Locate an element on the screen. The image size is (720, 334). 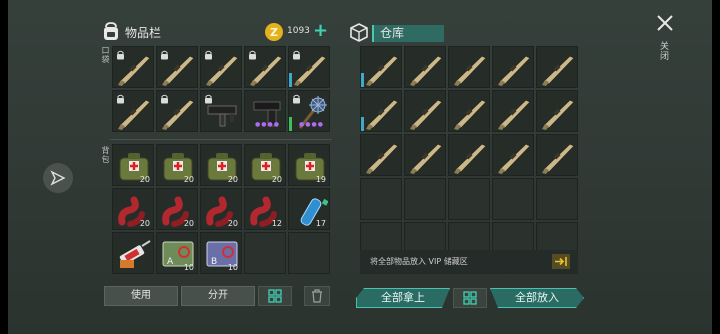
split-button: 分开 is located at coordinates (218, 296).